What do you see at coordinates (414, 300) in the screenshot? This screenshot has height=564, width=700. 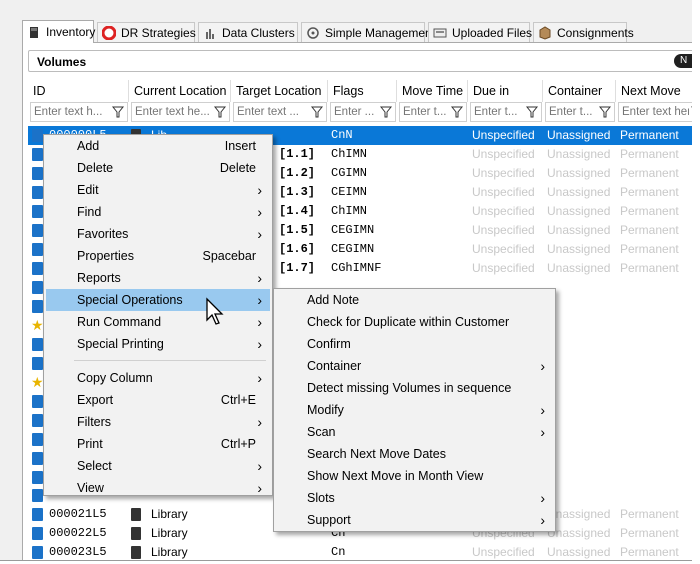 I see `submenu-item-add-note: Add Note` at bounding box center [414, 300].